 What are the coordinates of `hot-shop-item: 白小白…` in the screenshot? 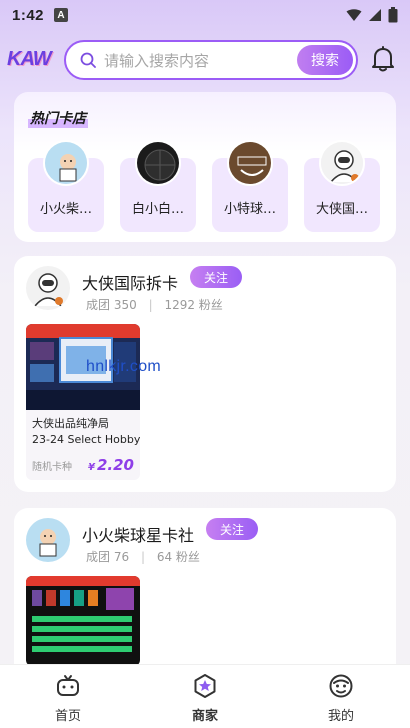 It's located at (158, 190).